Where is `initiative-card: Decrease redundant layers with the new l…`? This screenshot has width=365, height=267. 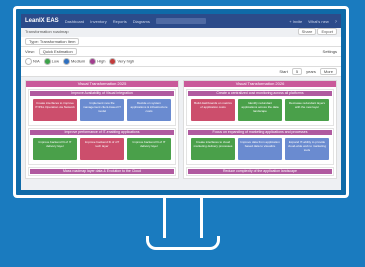
initiative-card: Decrease redundant layers with the new l… is located at coordinates (307, 110).